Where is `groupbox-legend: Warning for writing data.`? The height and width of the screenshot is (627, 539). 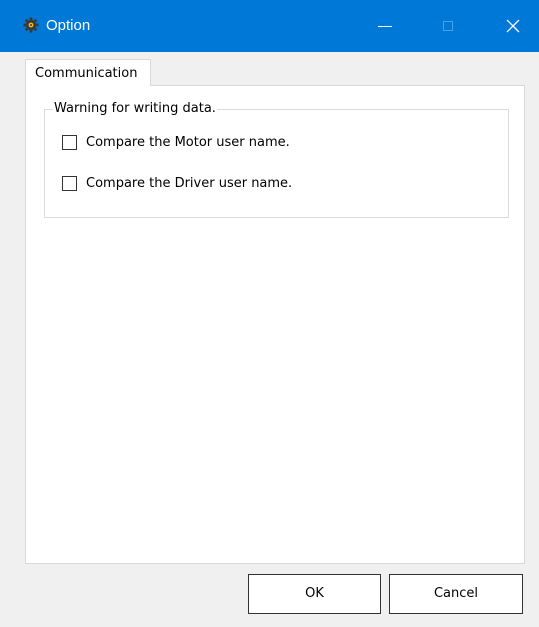 groupbox-legend: Warning for writing data. is located at coordinates (135, 109).